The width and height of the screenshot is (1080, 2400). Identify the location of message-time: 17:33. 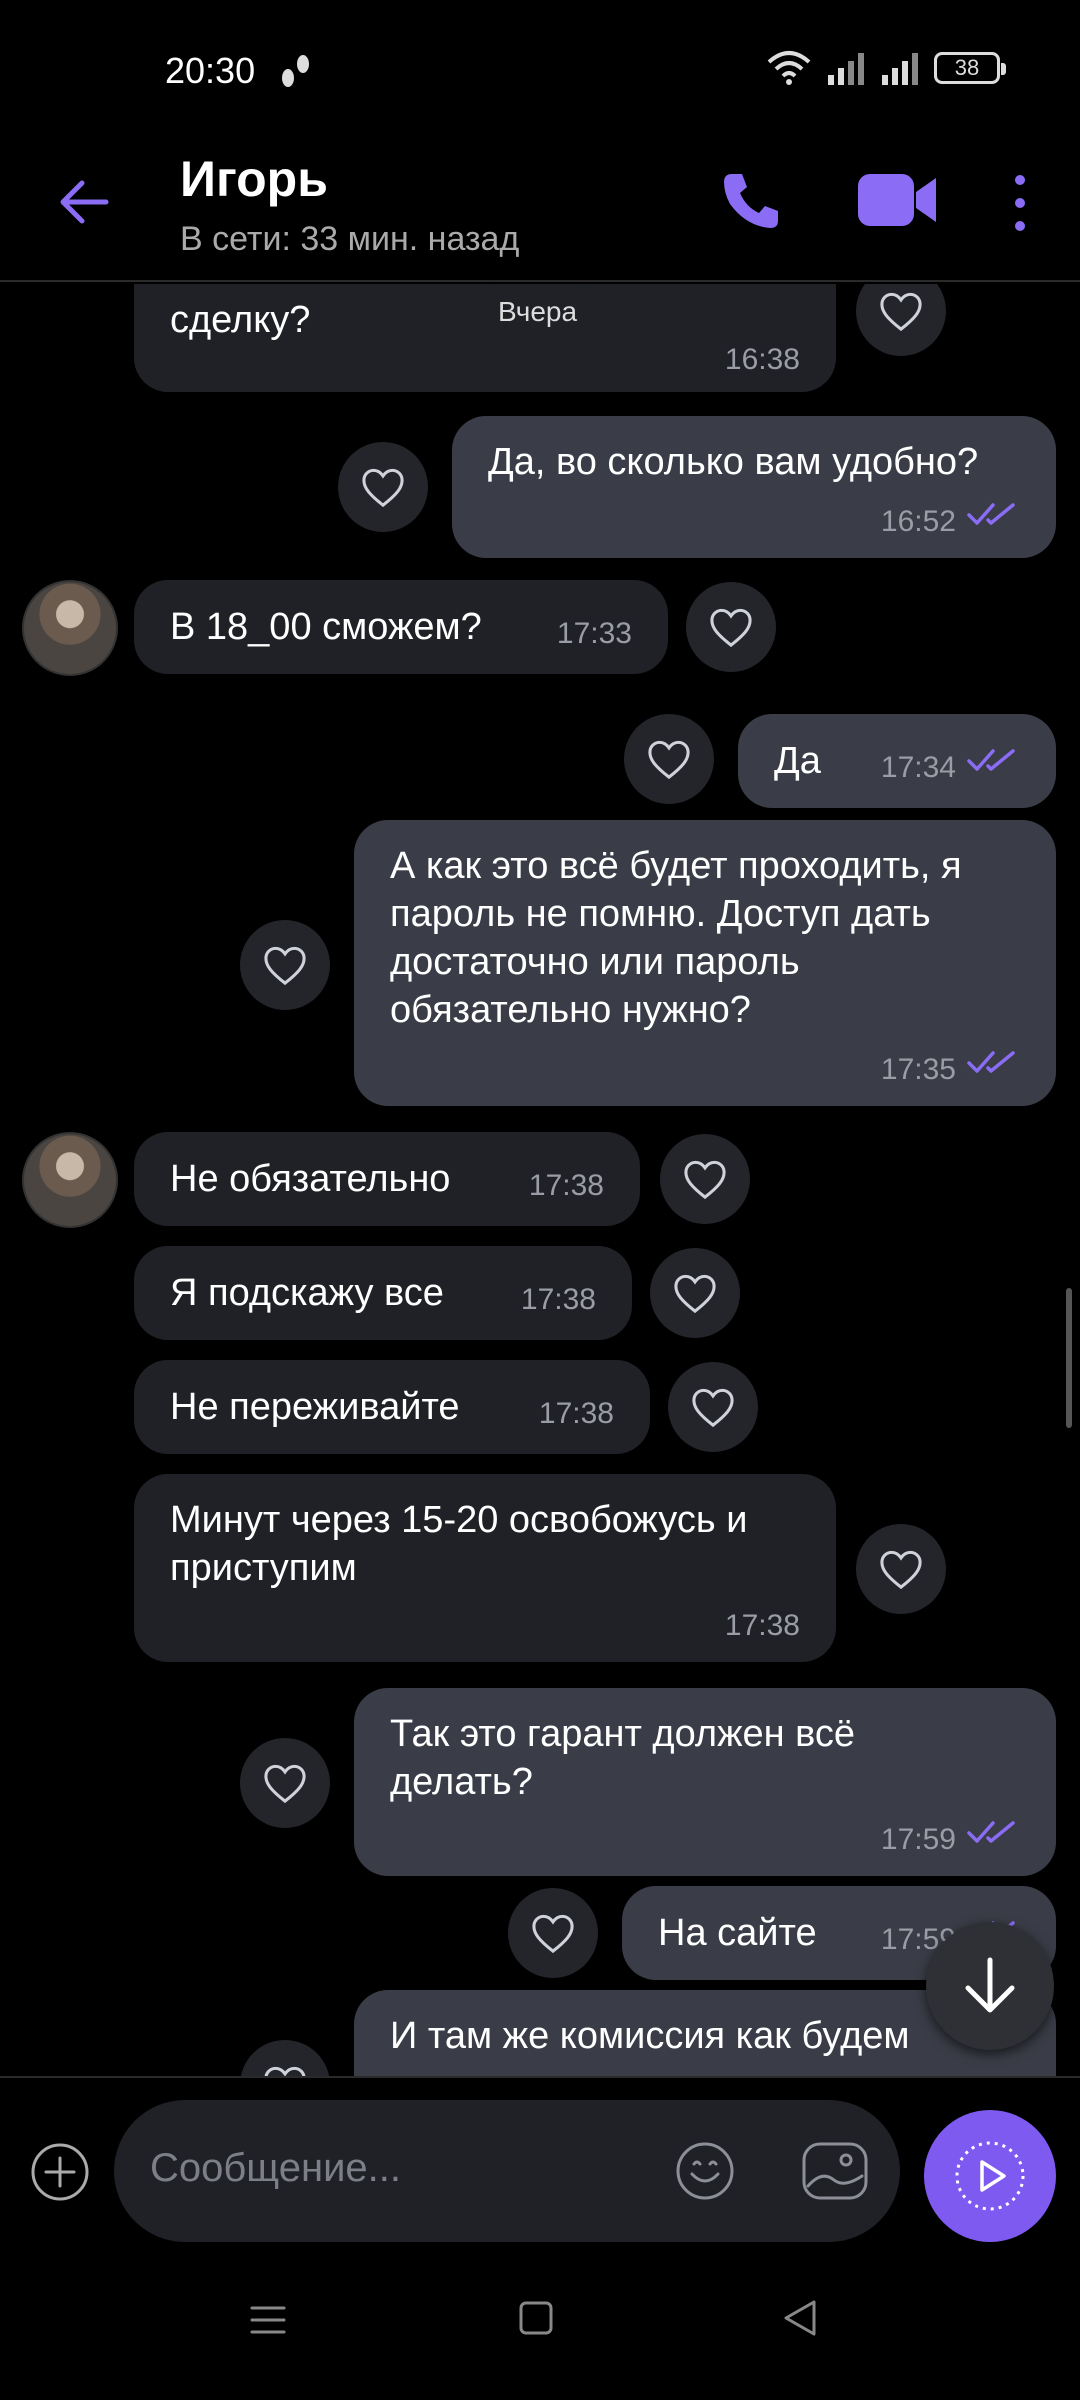
(594, 633).